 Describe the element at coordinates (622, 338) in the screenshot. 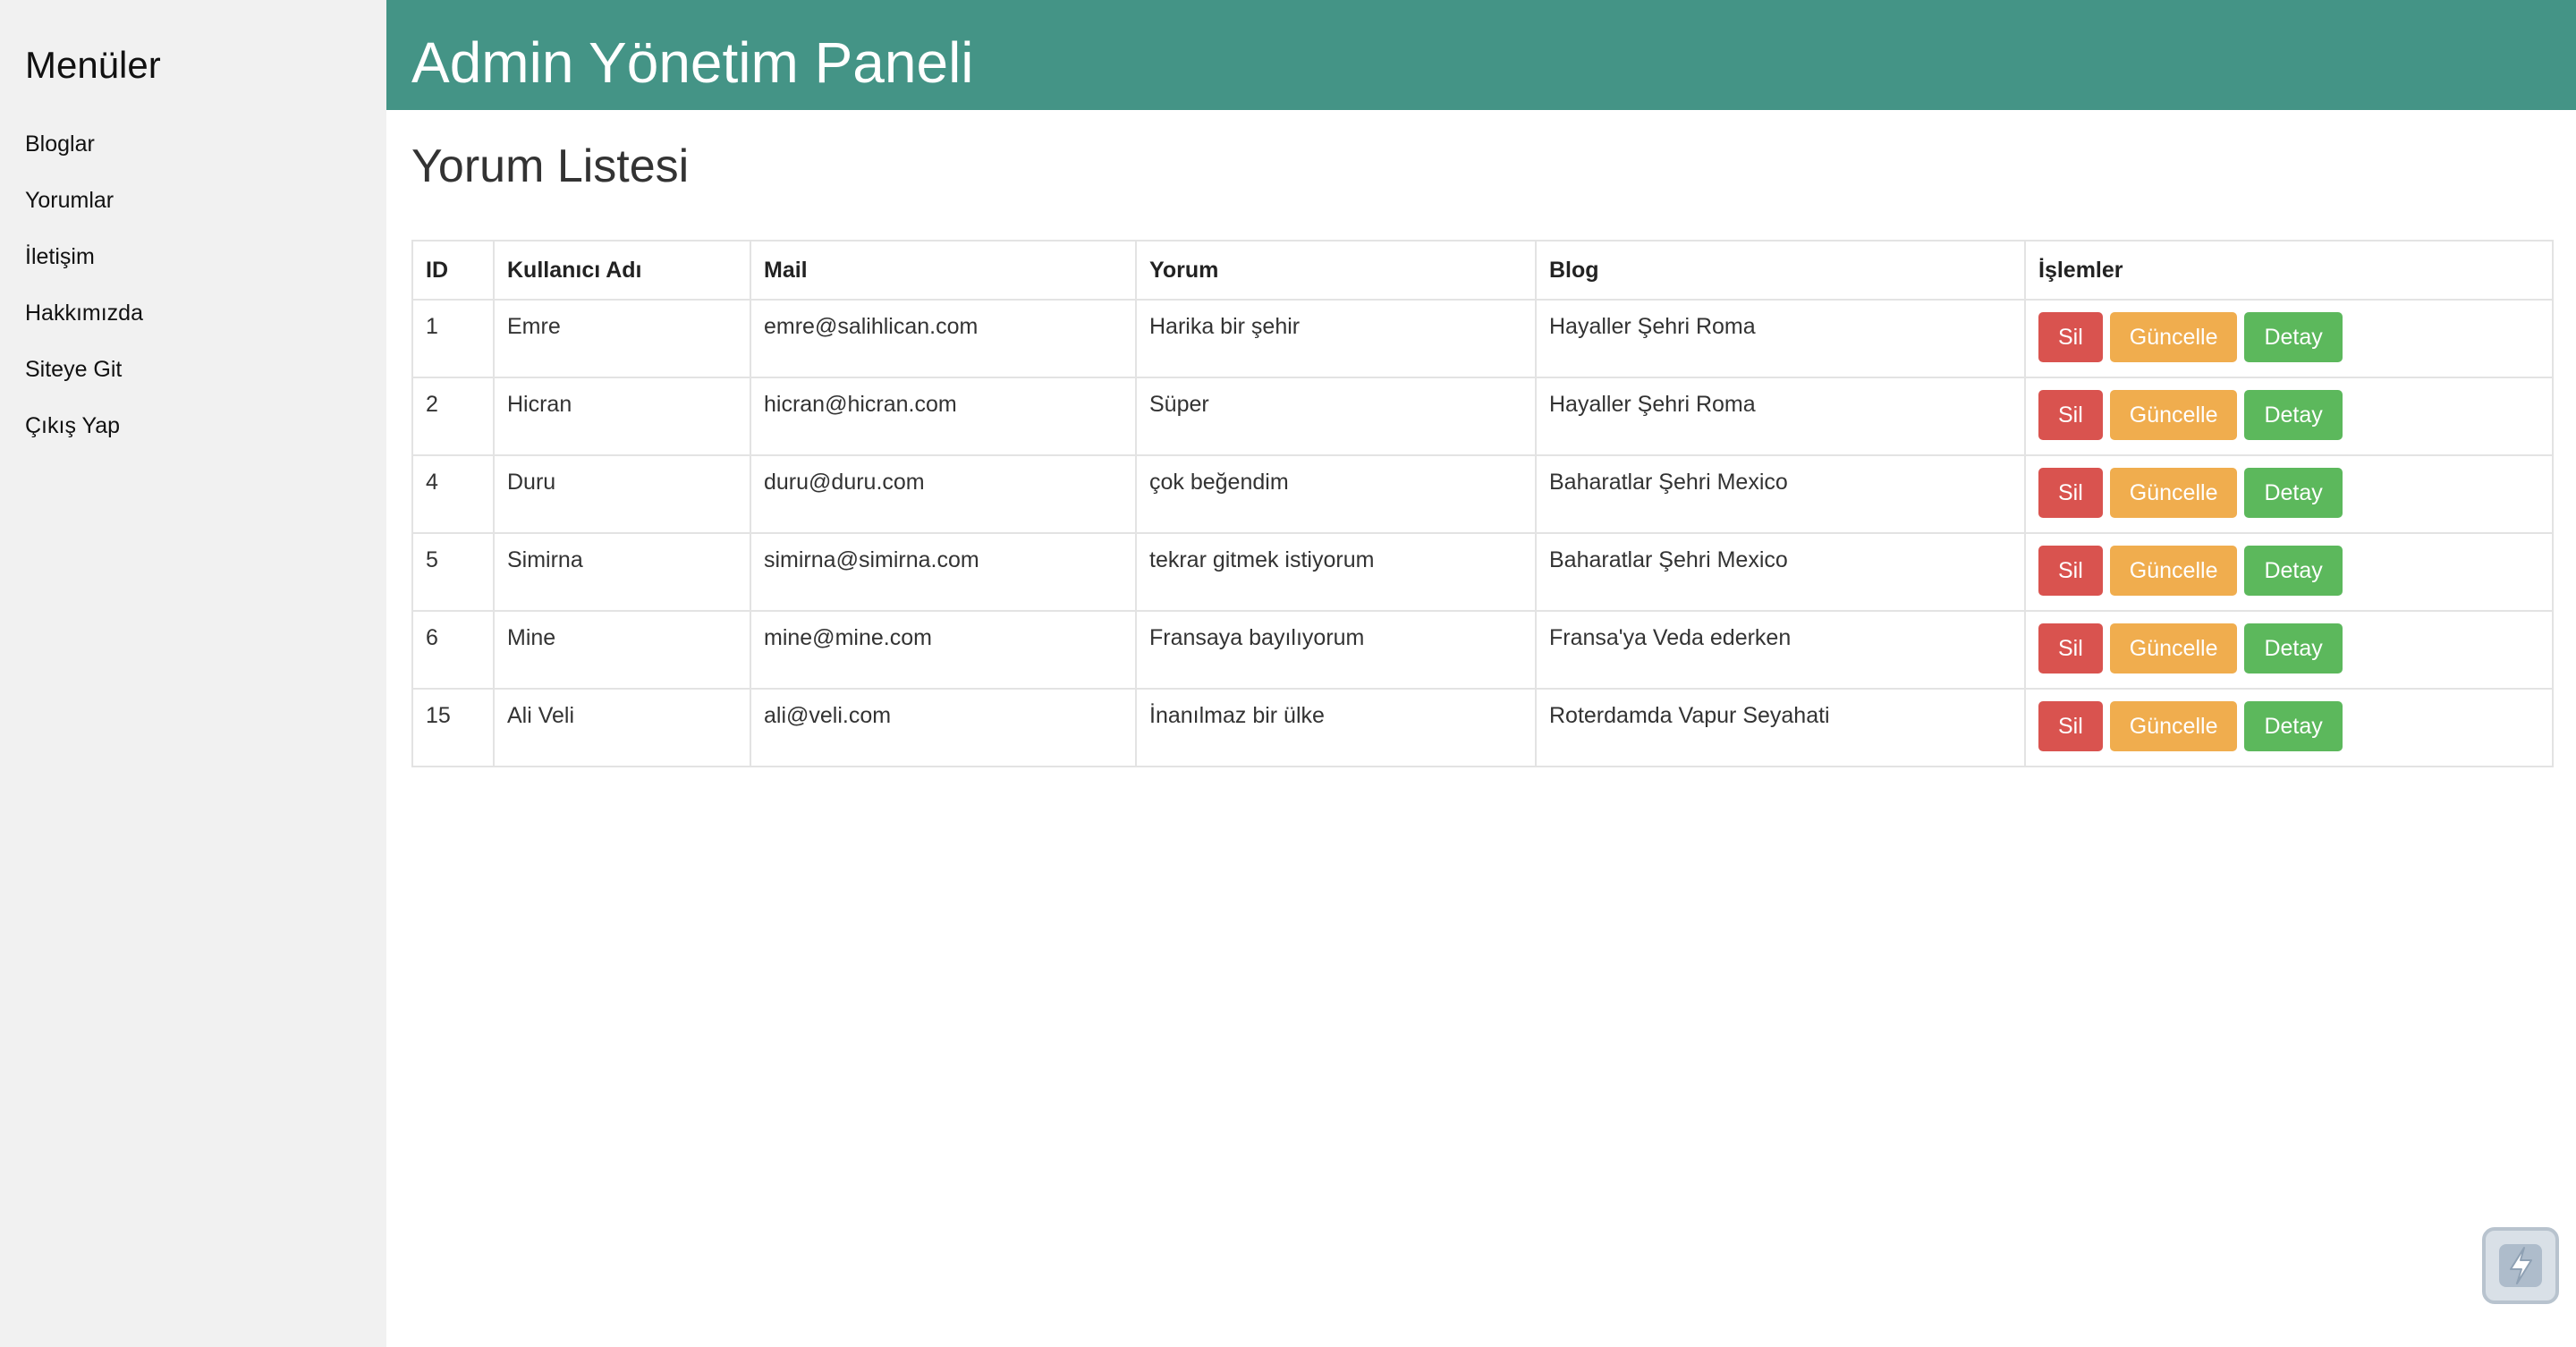

I see `cell-username: Emre` at that location.